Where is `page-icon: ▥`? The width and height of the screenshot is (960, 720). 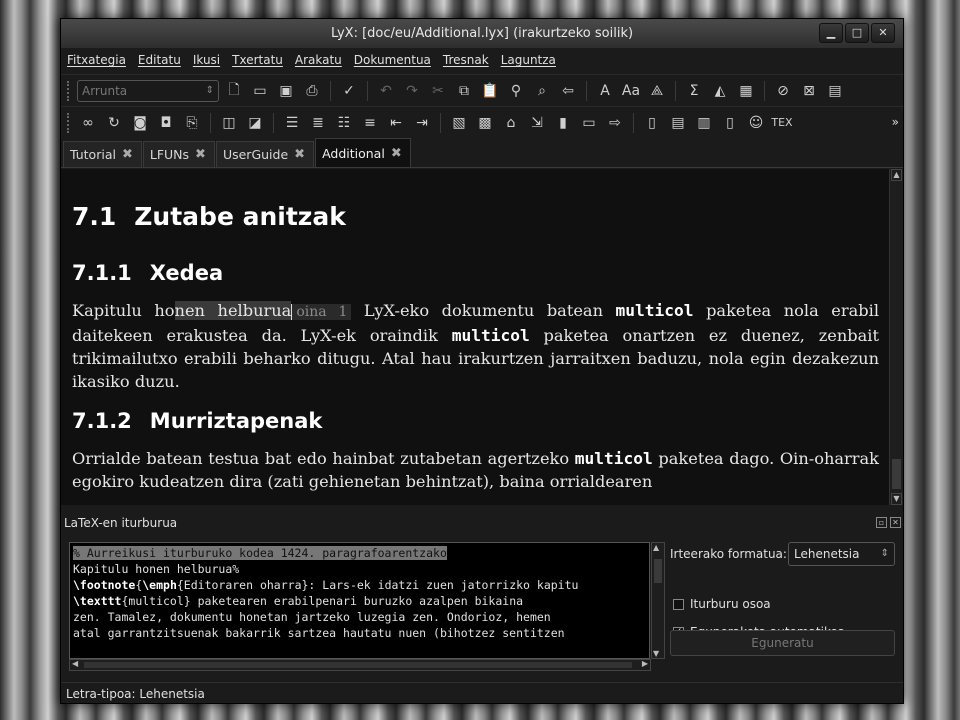
page-icon: ▥ is located at coordinates (704, 123).